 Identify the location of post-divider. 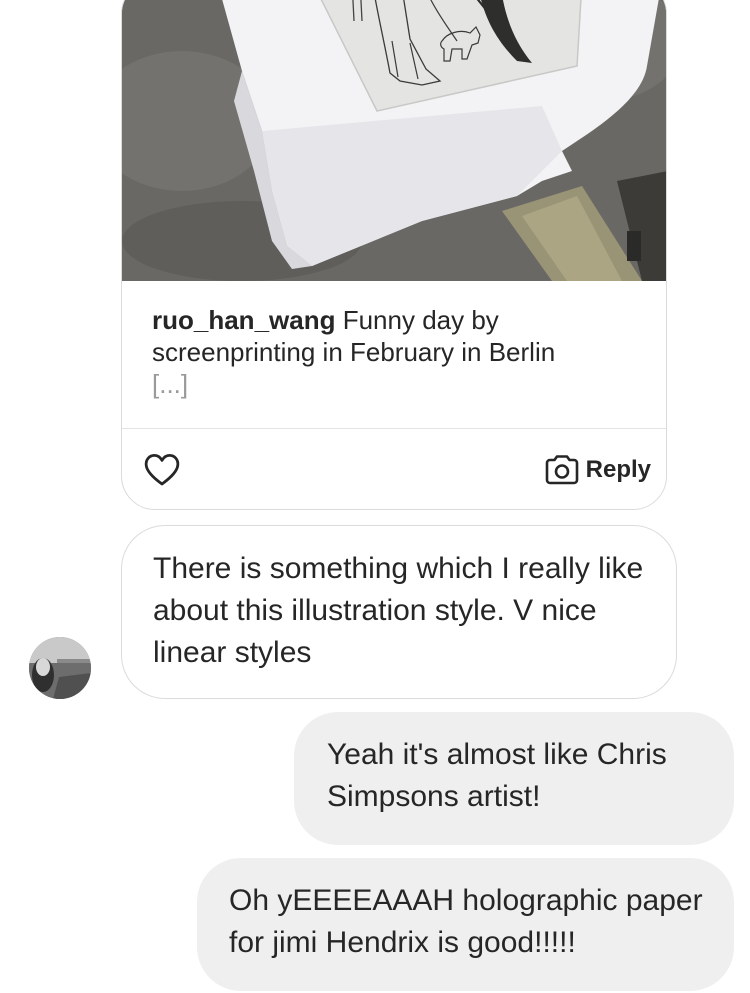
(394, 428).